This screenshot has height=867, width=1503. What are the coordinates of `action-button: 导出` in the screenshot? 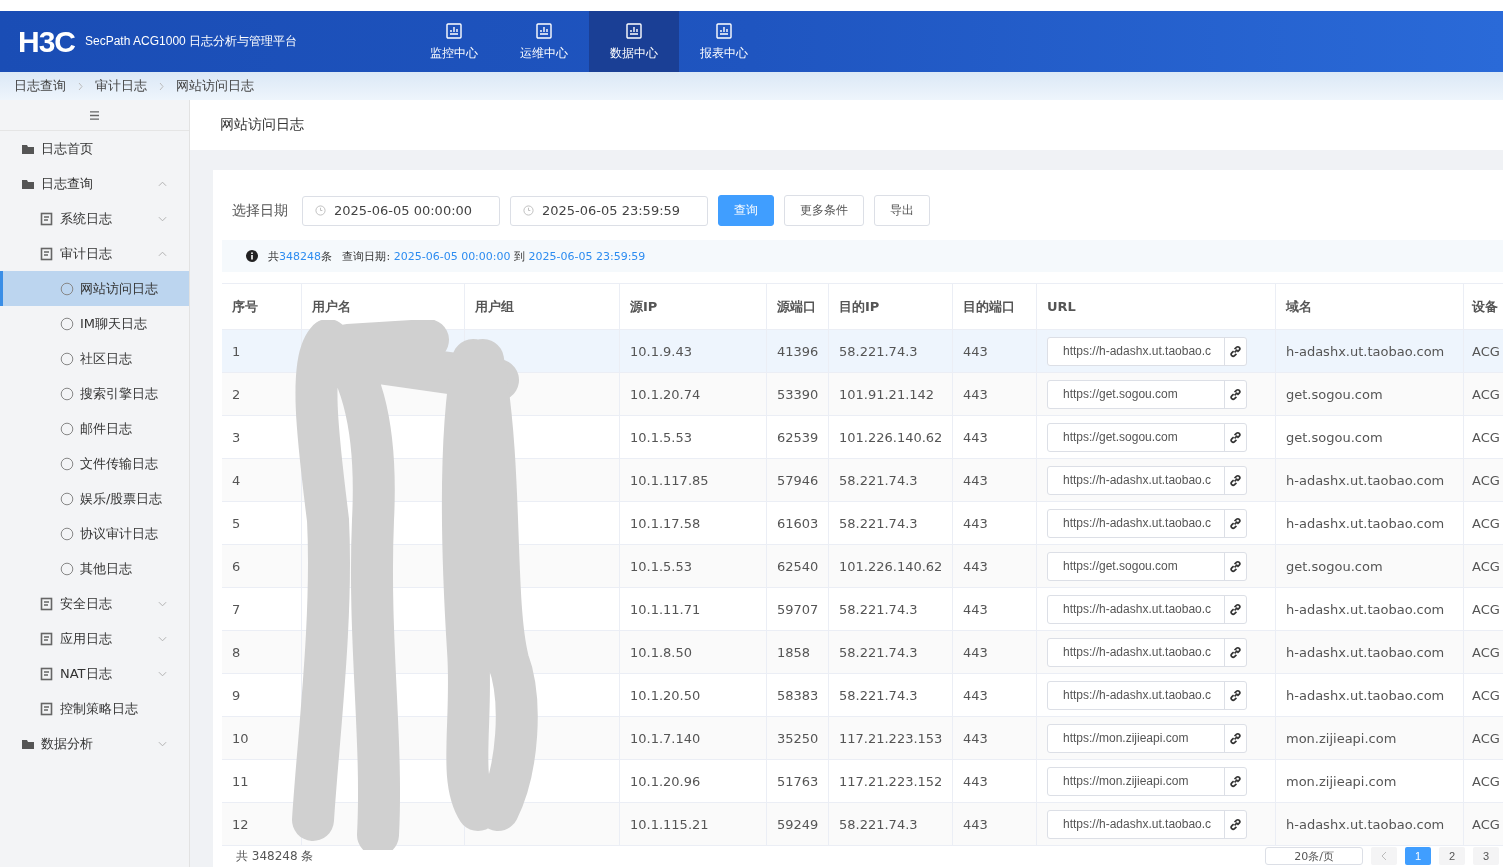 It's located at (902, 210).